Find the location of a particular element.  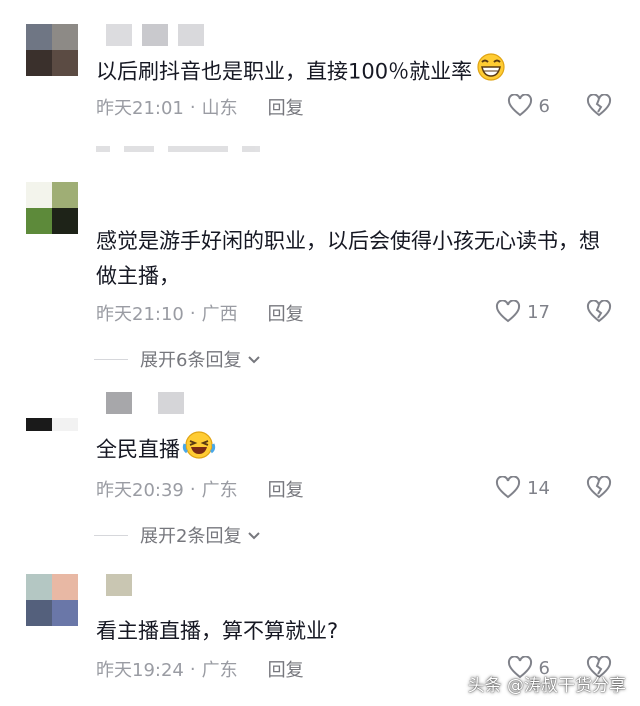

like-button: 14 is located at coordinates (522, 488).